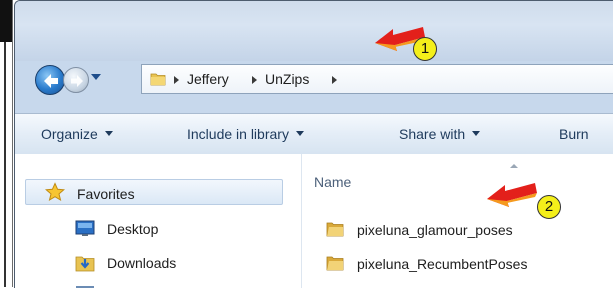 The image size is (613, 288). Describe the element at coordinates (69, 134) in the screenshot. I see `organize-label: Organize` at that location.